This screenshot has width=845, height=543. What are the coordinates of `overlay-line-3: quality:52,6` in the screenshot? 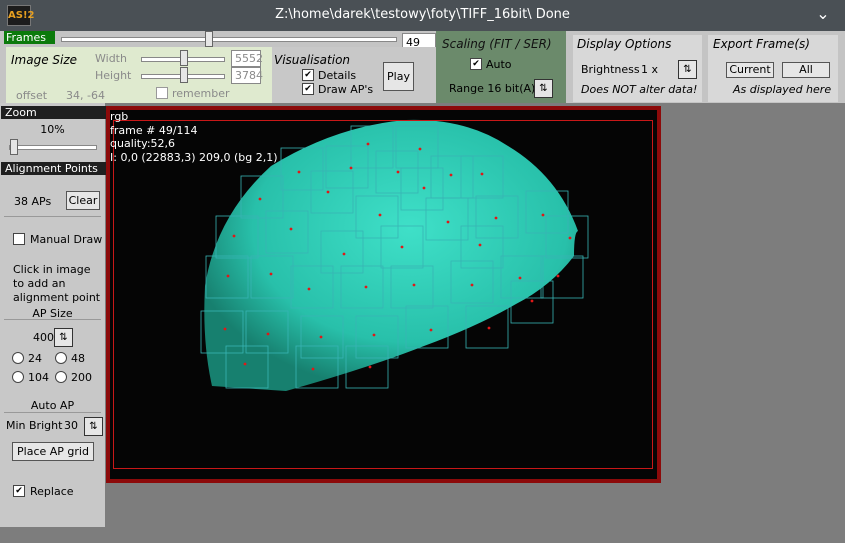 It's located at (143, 143).